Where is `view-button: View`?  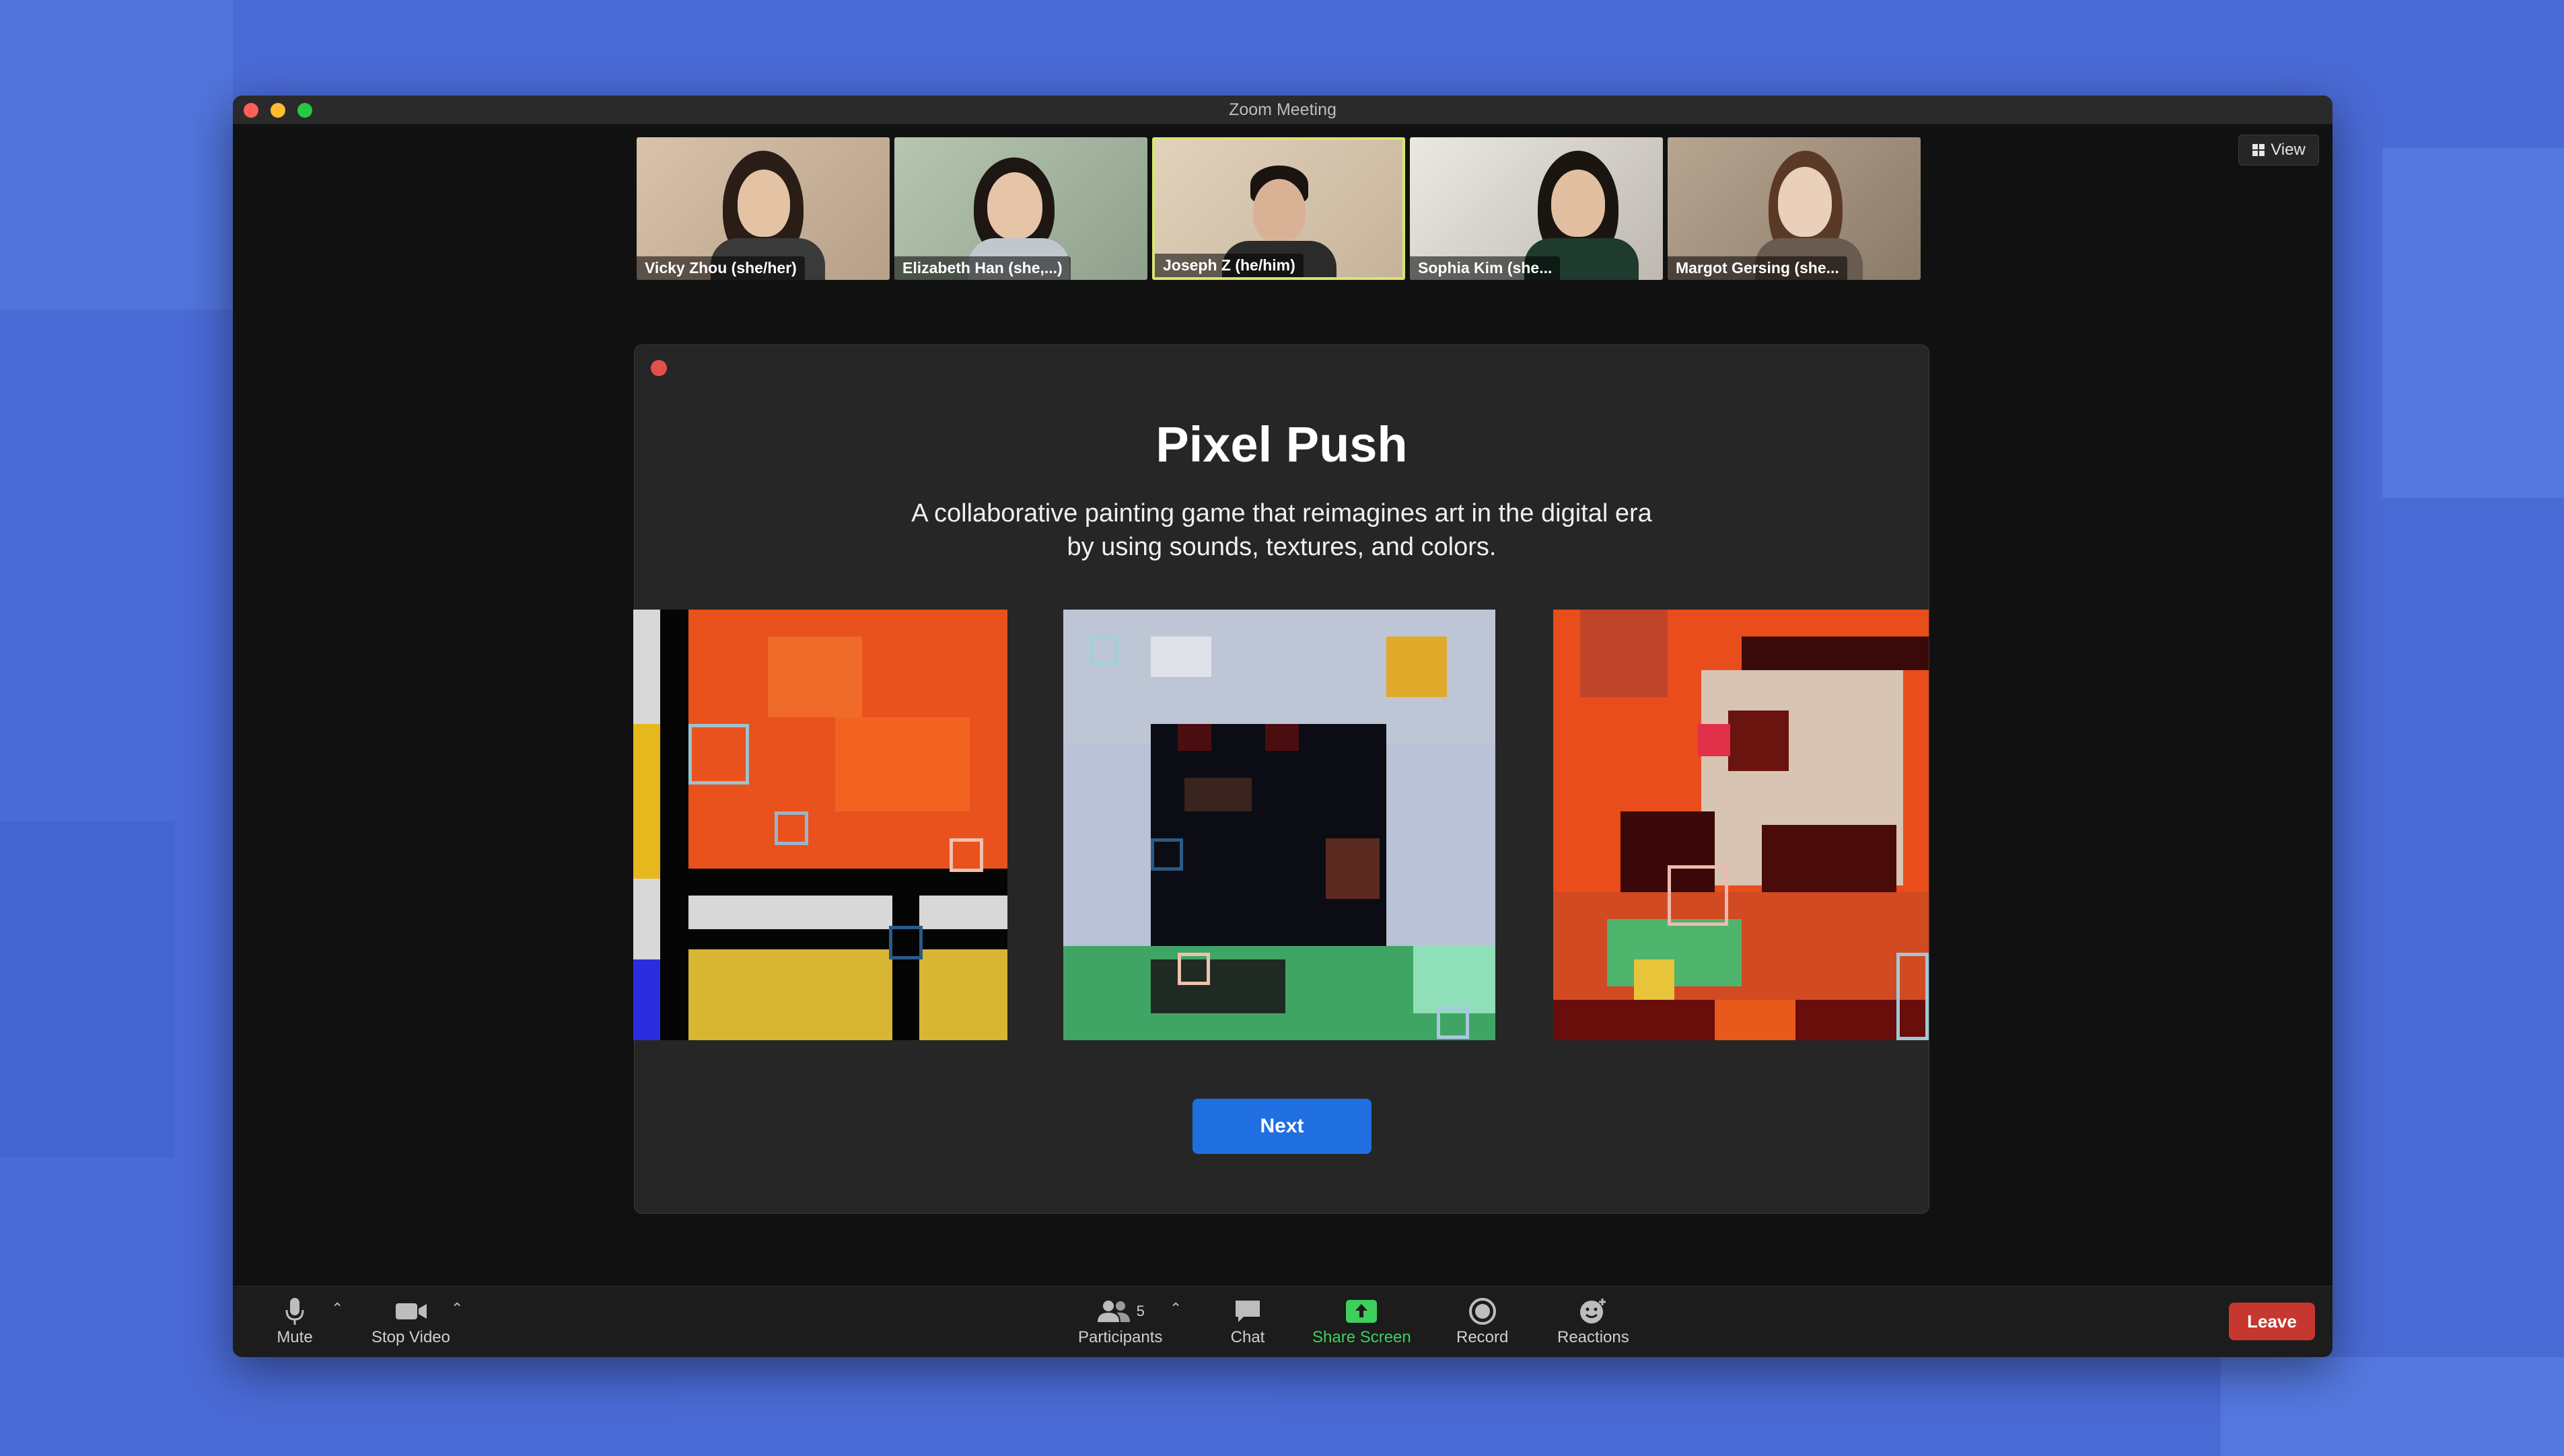 view-button: View is located at coordinates (2278, 150).